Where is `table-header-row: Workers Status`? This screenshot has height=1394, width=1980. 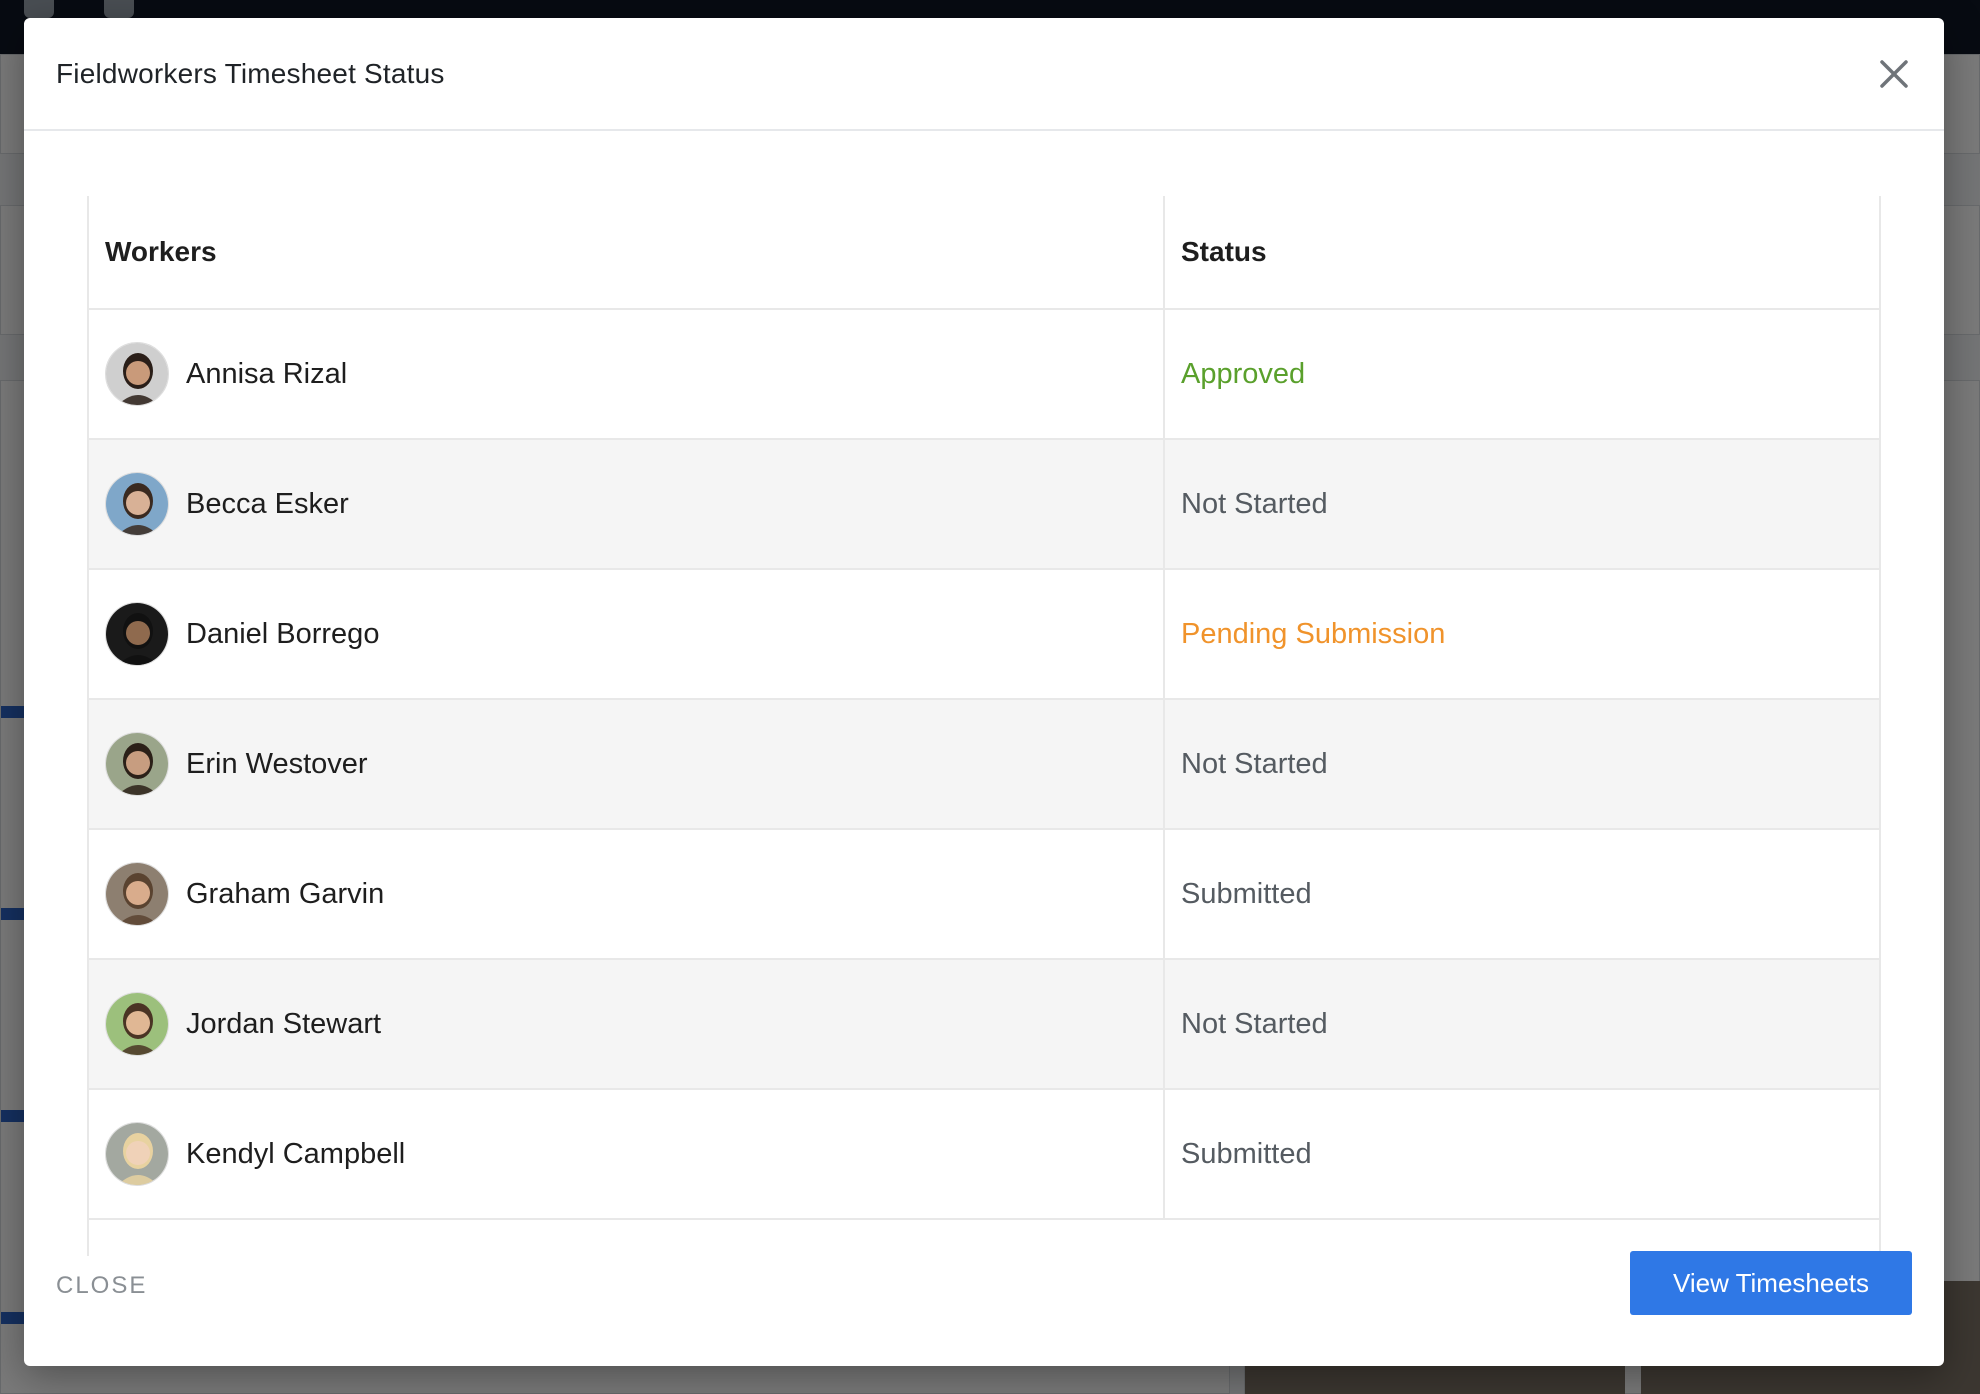
table-header-row: Workers Status is located at coordinates (984, 253).